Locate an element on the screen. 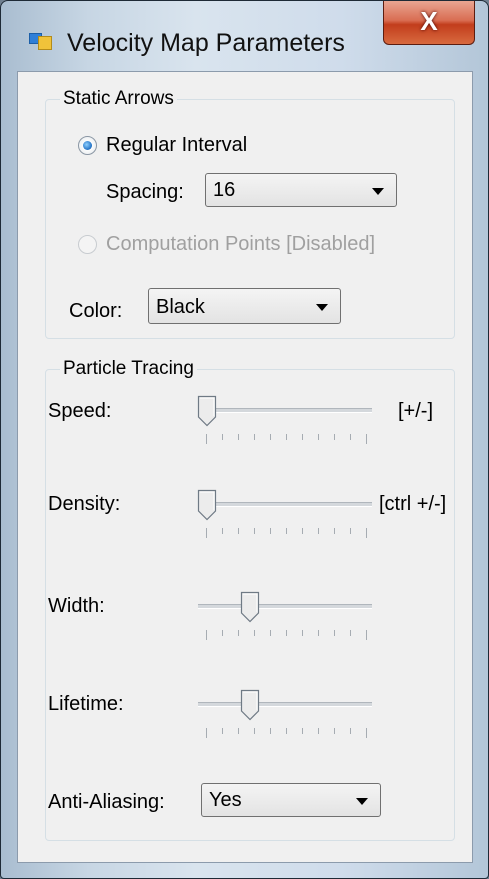 This screenshot has height=879, width=489. anti-aliasing-value: Yes is located at coordinates (225, 800).